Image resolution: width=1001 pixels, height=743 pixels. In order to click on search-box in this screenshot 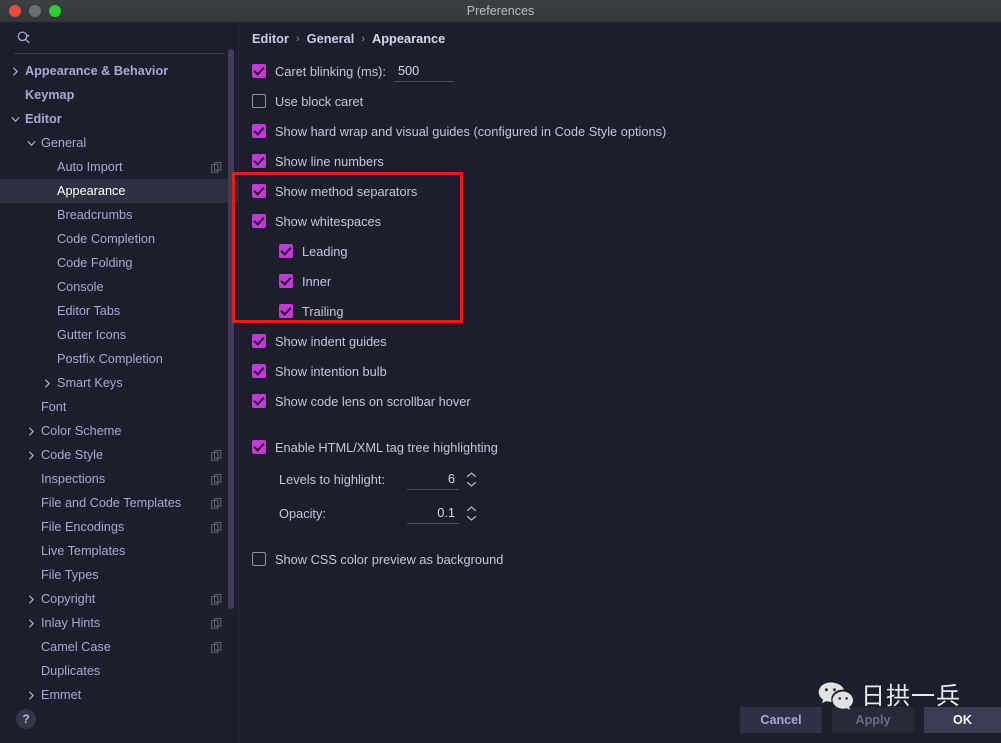, I will do `click(119, 38)`.